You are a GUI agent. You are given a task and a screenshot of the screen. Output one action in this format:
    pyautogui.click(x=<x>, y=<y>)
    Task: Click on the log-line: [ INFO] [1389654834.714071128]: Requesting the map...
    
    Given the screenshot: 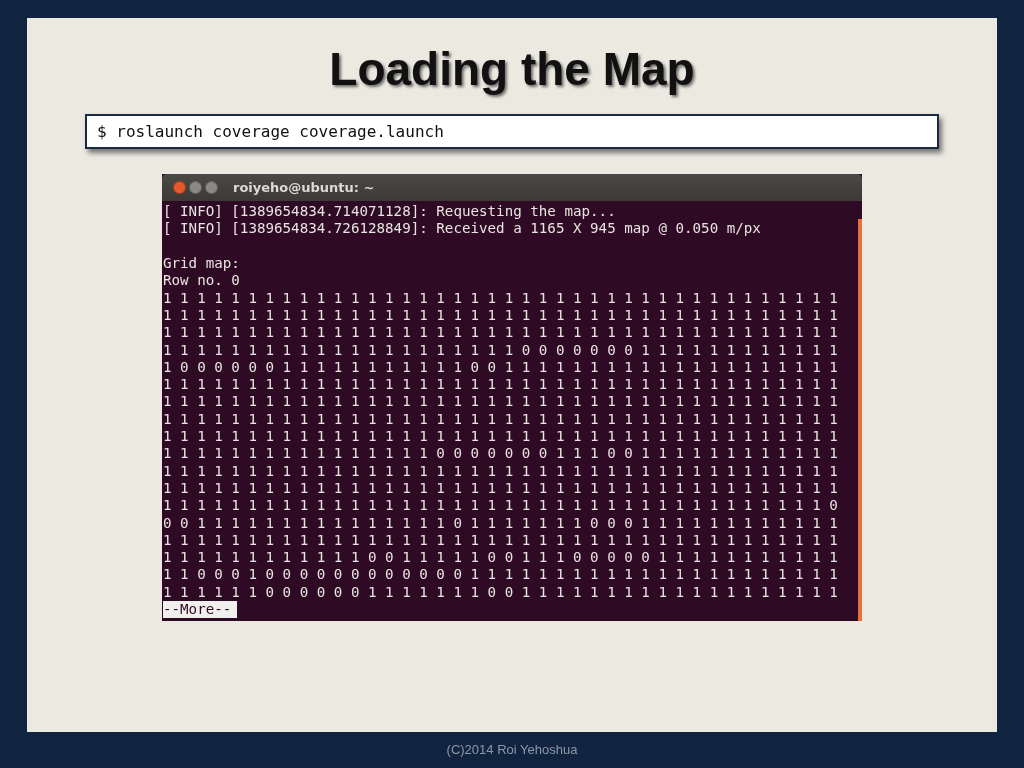 What is the action you would take?
    pyautogui.click(x=390, y=212)
    